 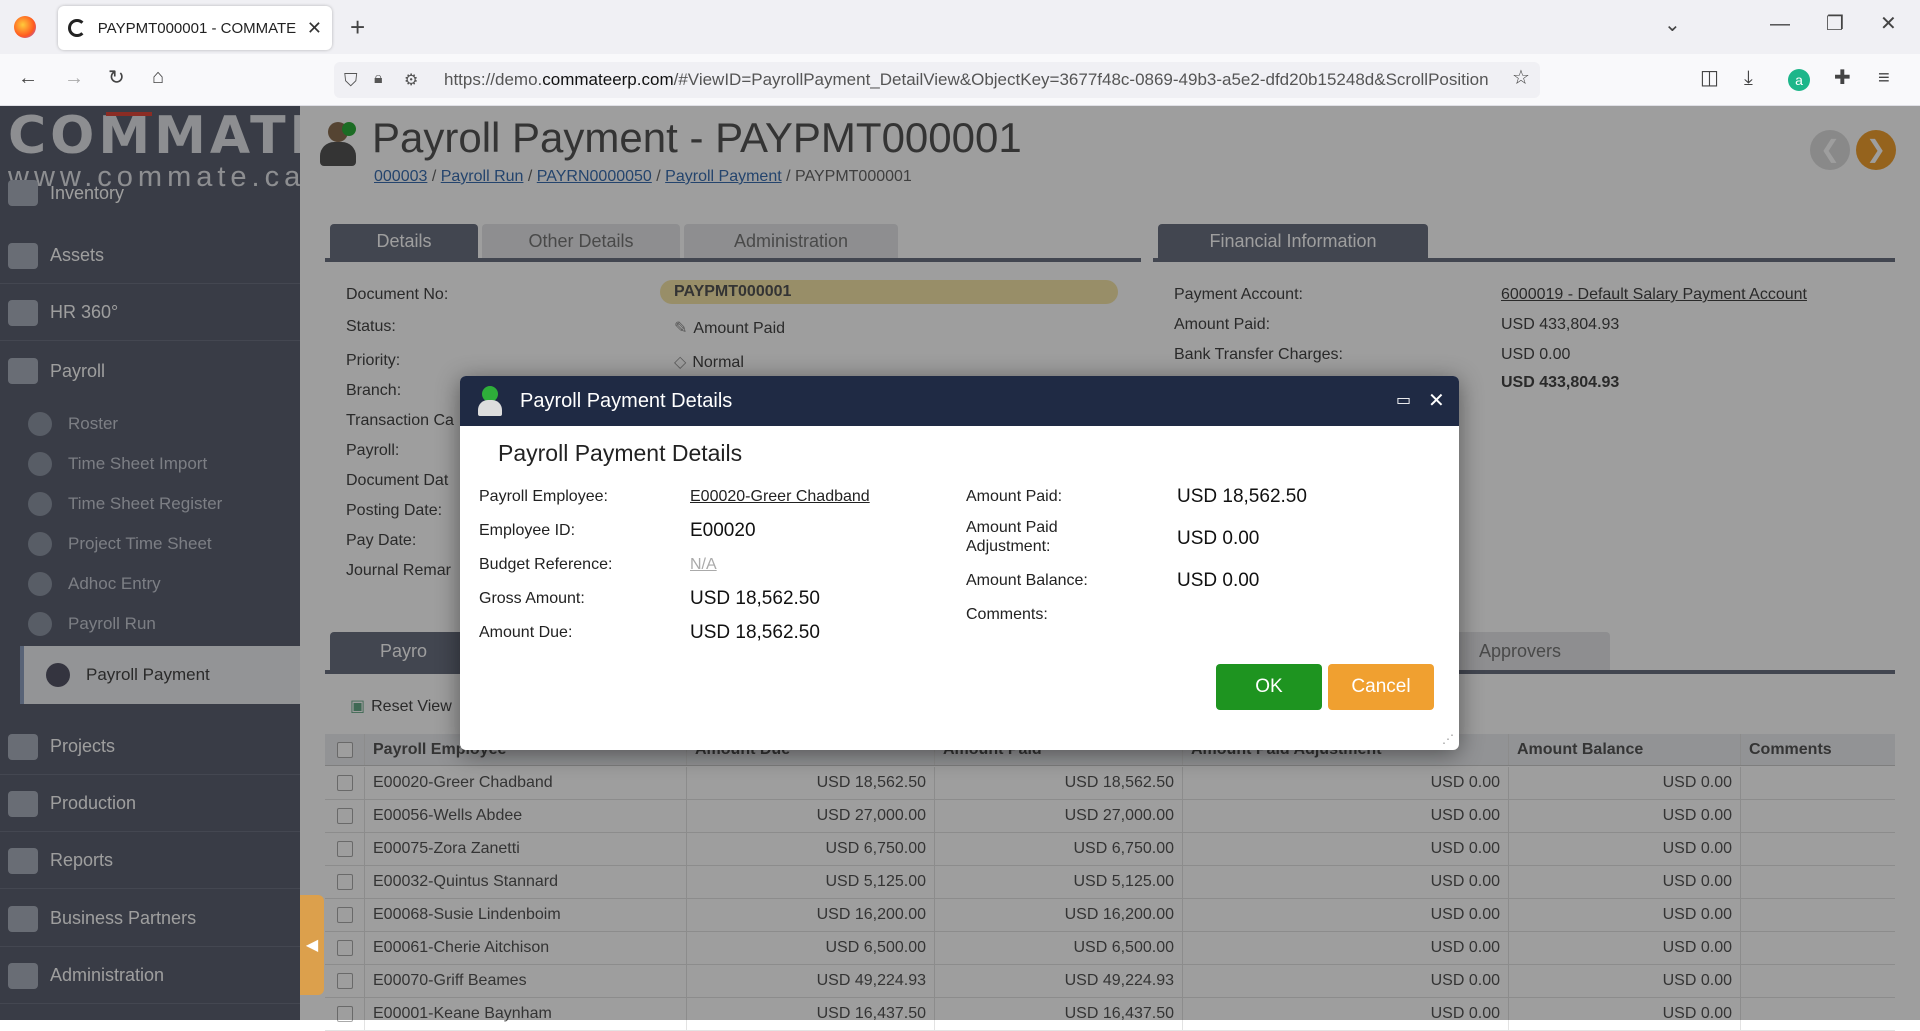 What do you see at coordinates (723, 530) in the screenshot?
I see `employee-id-value: E00020` at bounding box center [723, 530].